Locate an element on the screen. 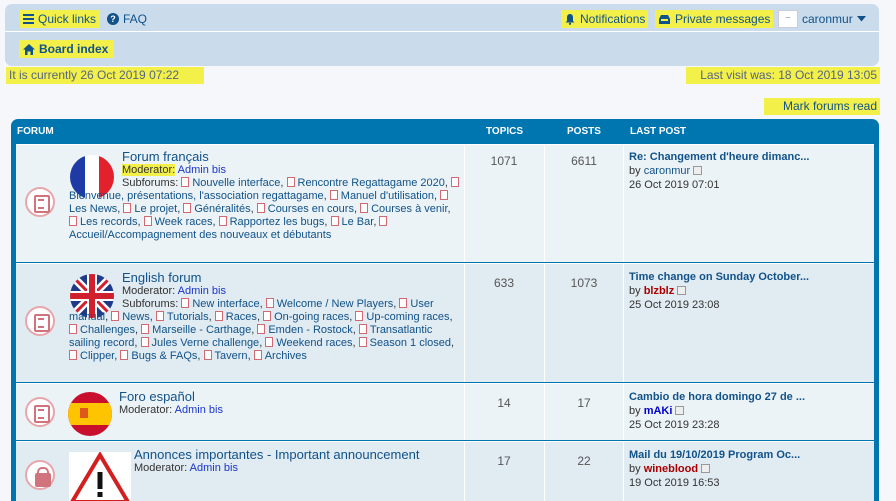  col-topics: TOPICS is located at coordinates (505, 131).